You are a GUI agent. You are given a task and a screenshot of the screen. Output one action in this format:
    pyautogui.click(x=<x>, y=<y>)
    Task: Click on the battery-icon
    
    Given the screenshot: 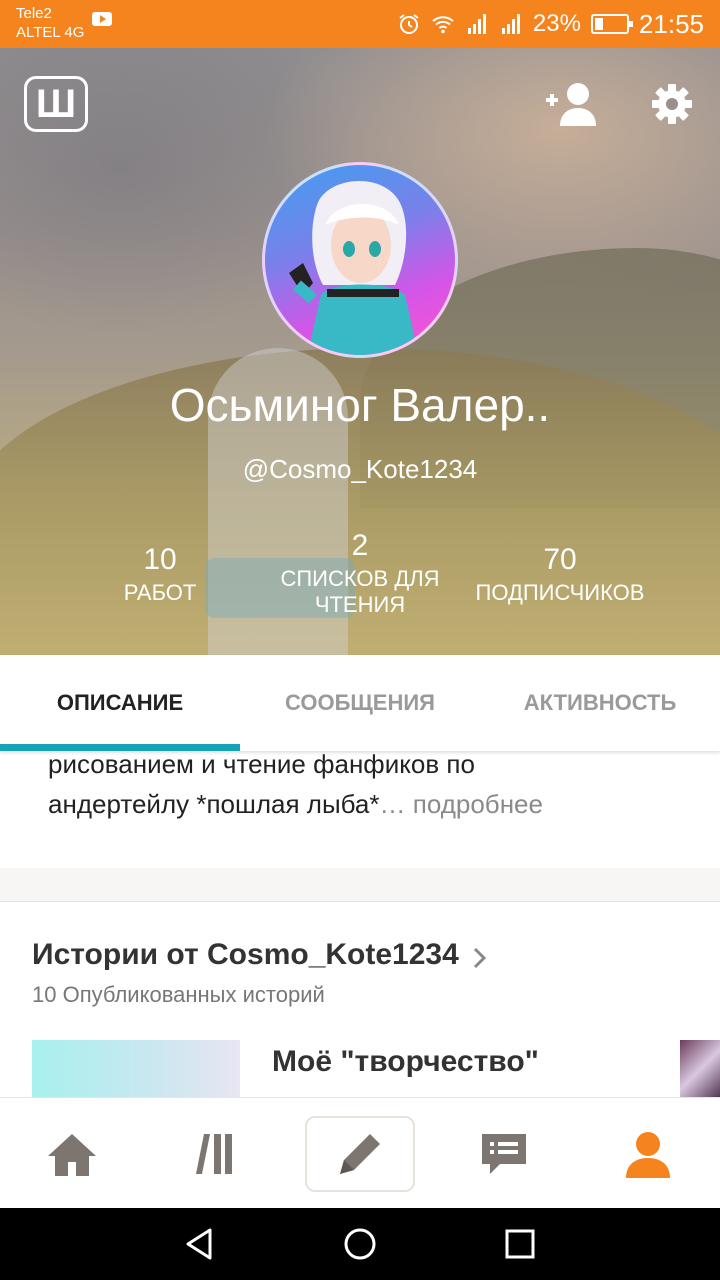 What is the action you would take?
    pyautogui.click(x=611, y=24)
    